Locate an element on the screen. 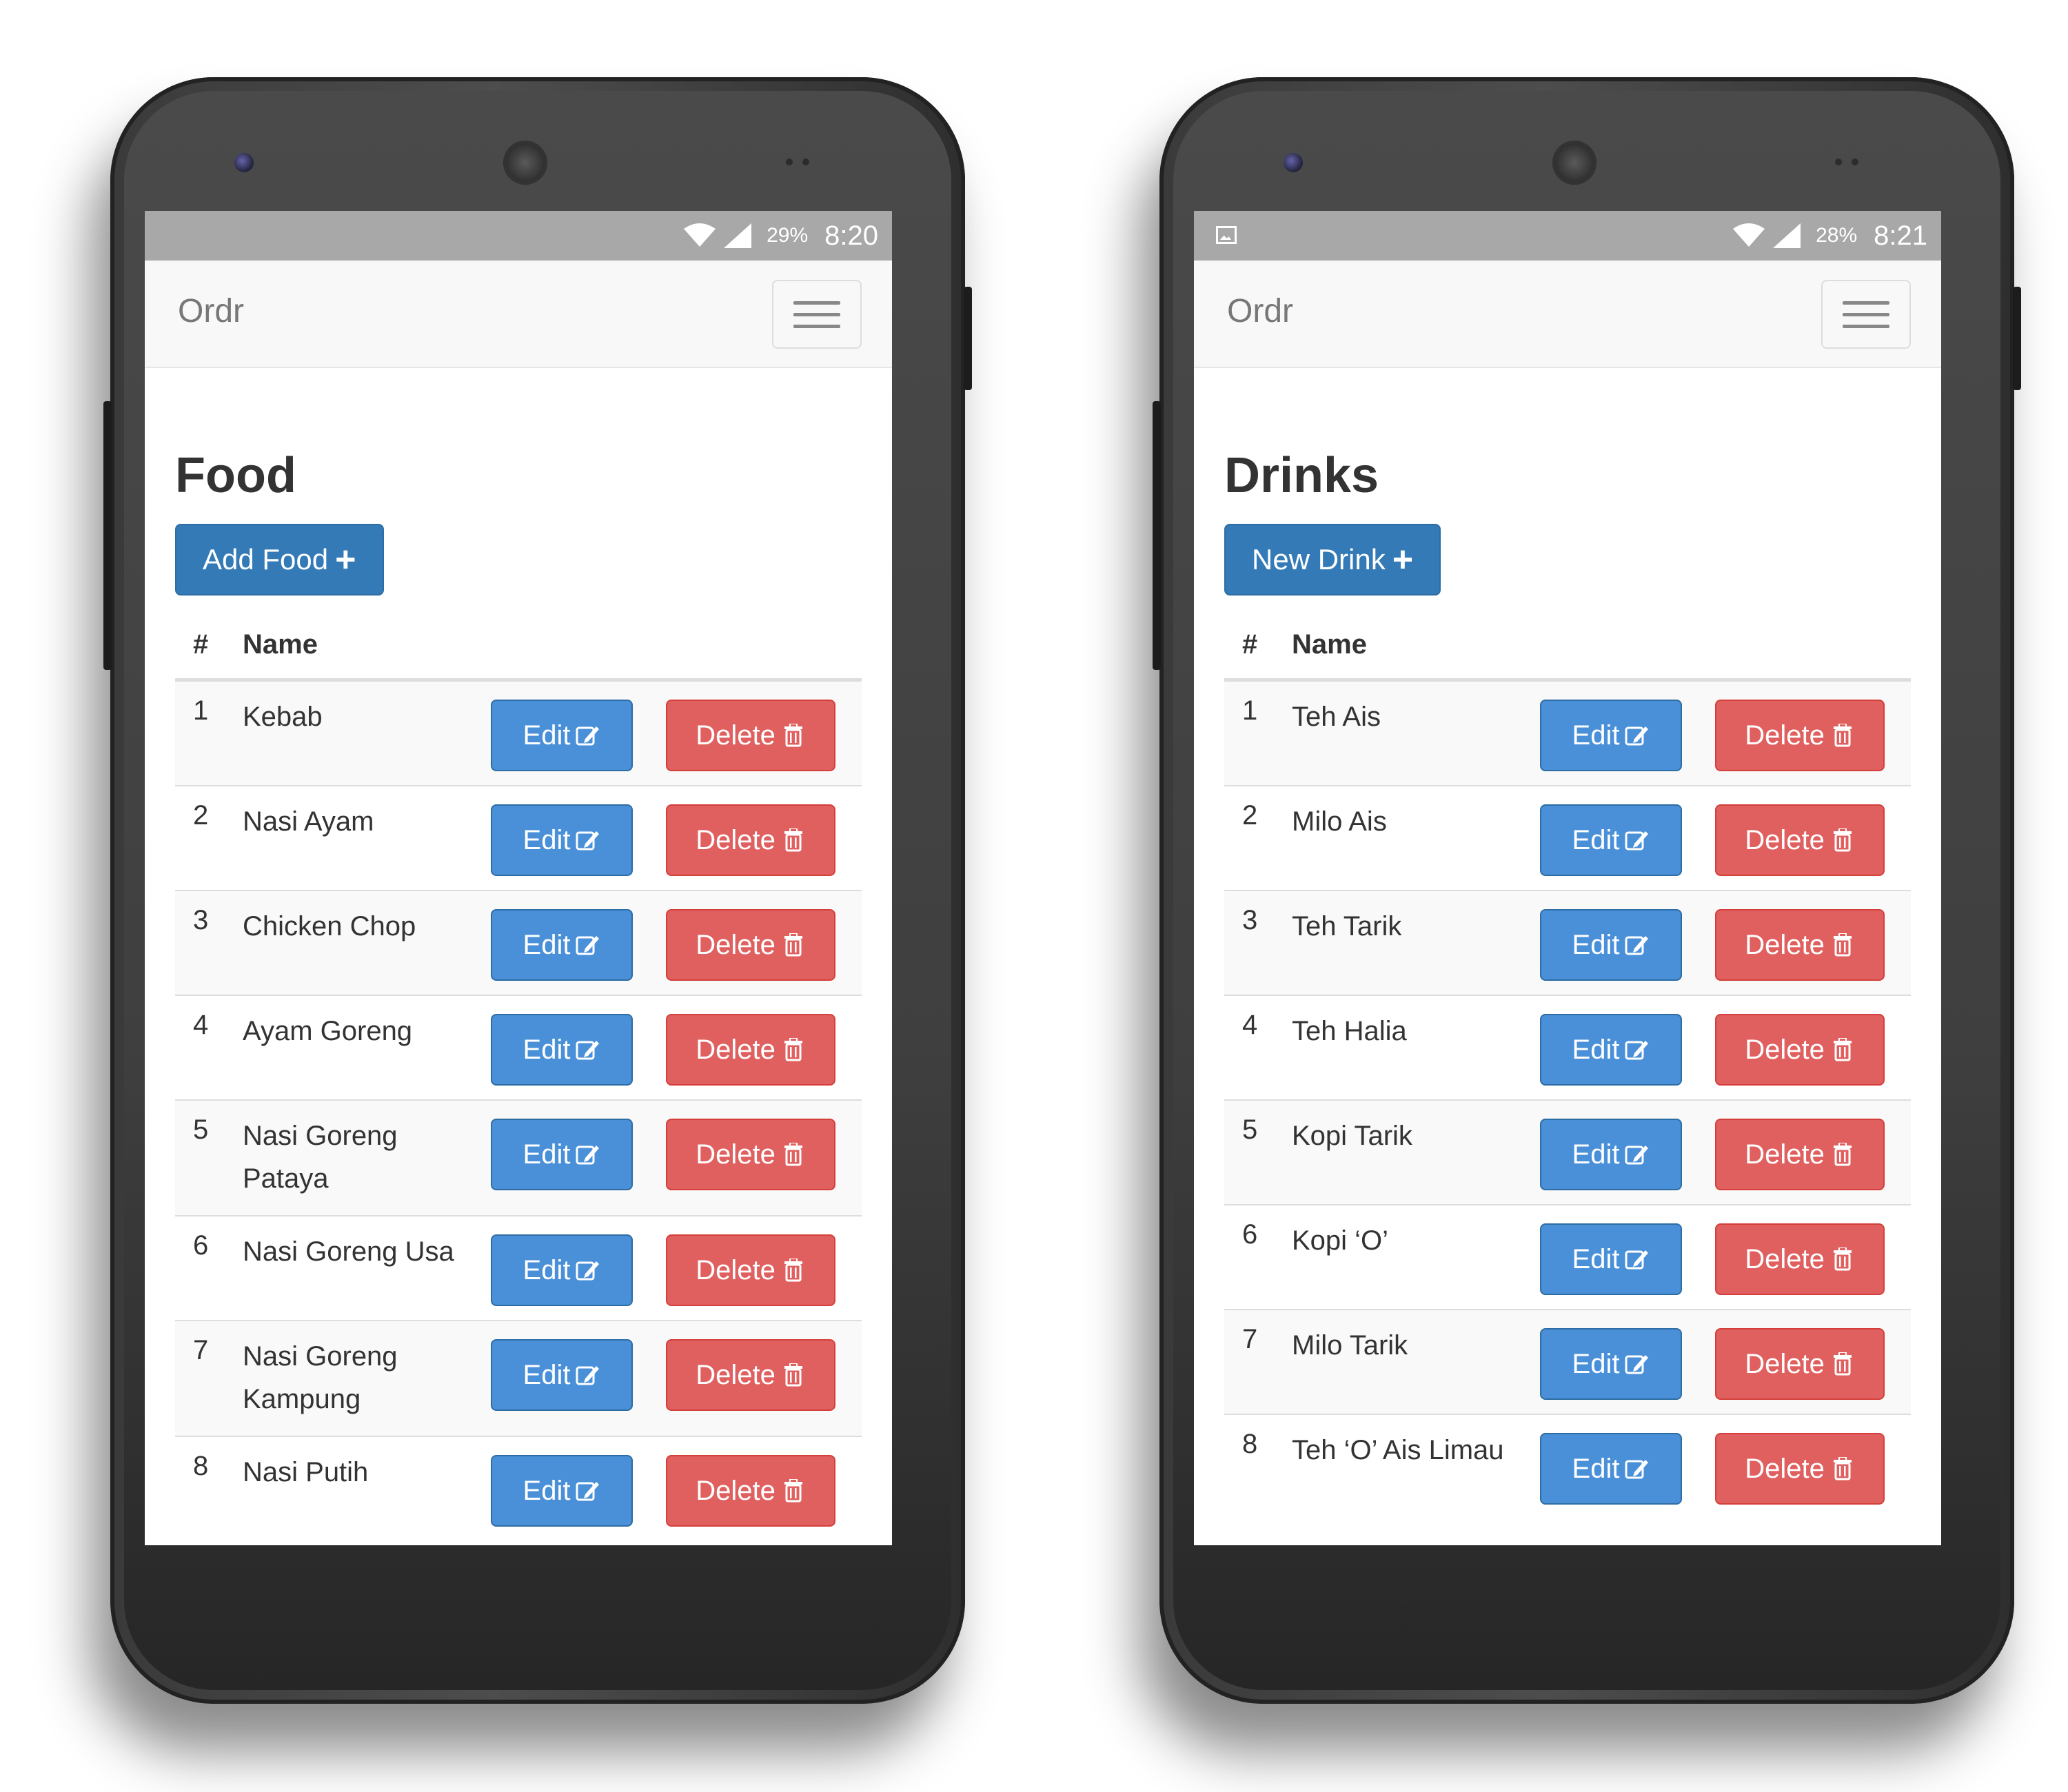 The image size is (2068, 1792). column-header-num: # is located at coordinates (1258, 646).